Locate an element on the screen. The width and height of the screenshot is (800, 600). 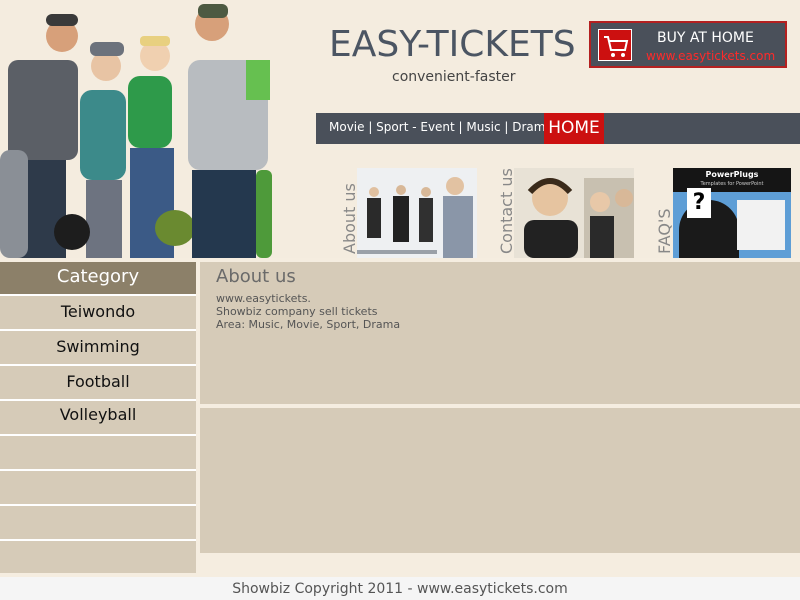
promo-contact-us: Contact us is located at coordinates (565, 213).